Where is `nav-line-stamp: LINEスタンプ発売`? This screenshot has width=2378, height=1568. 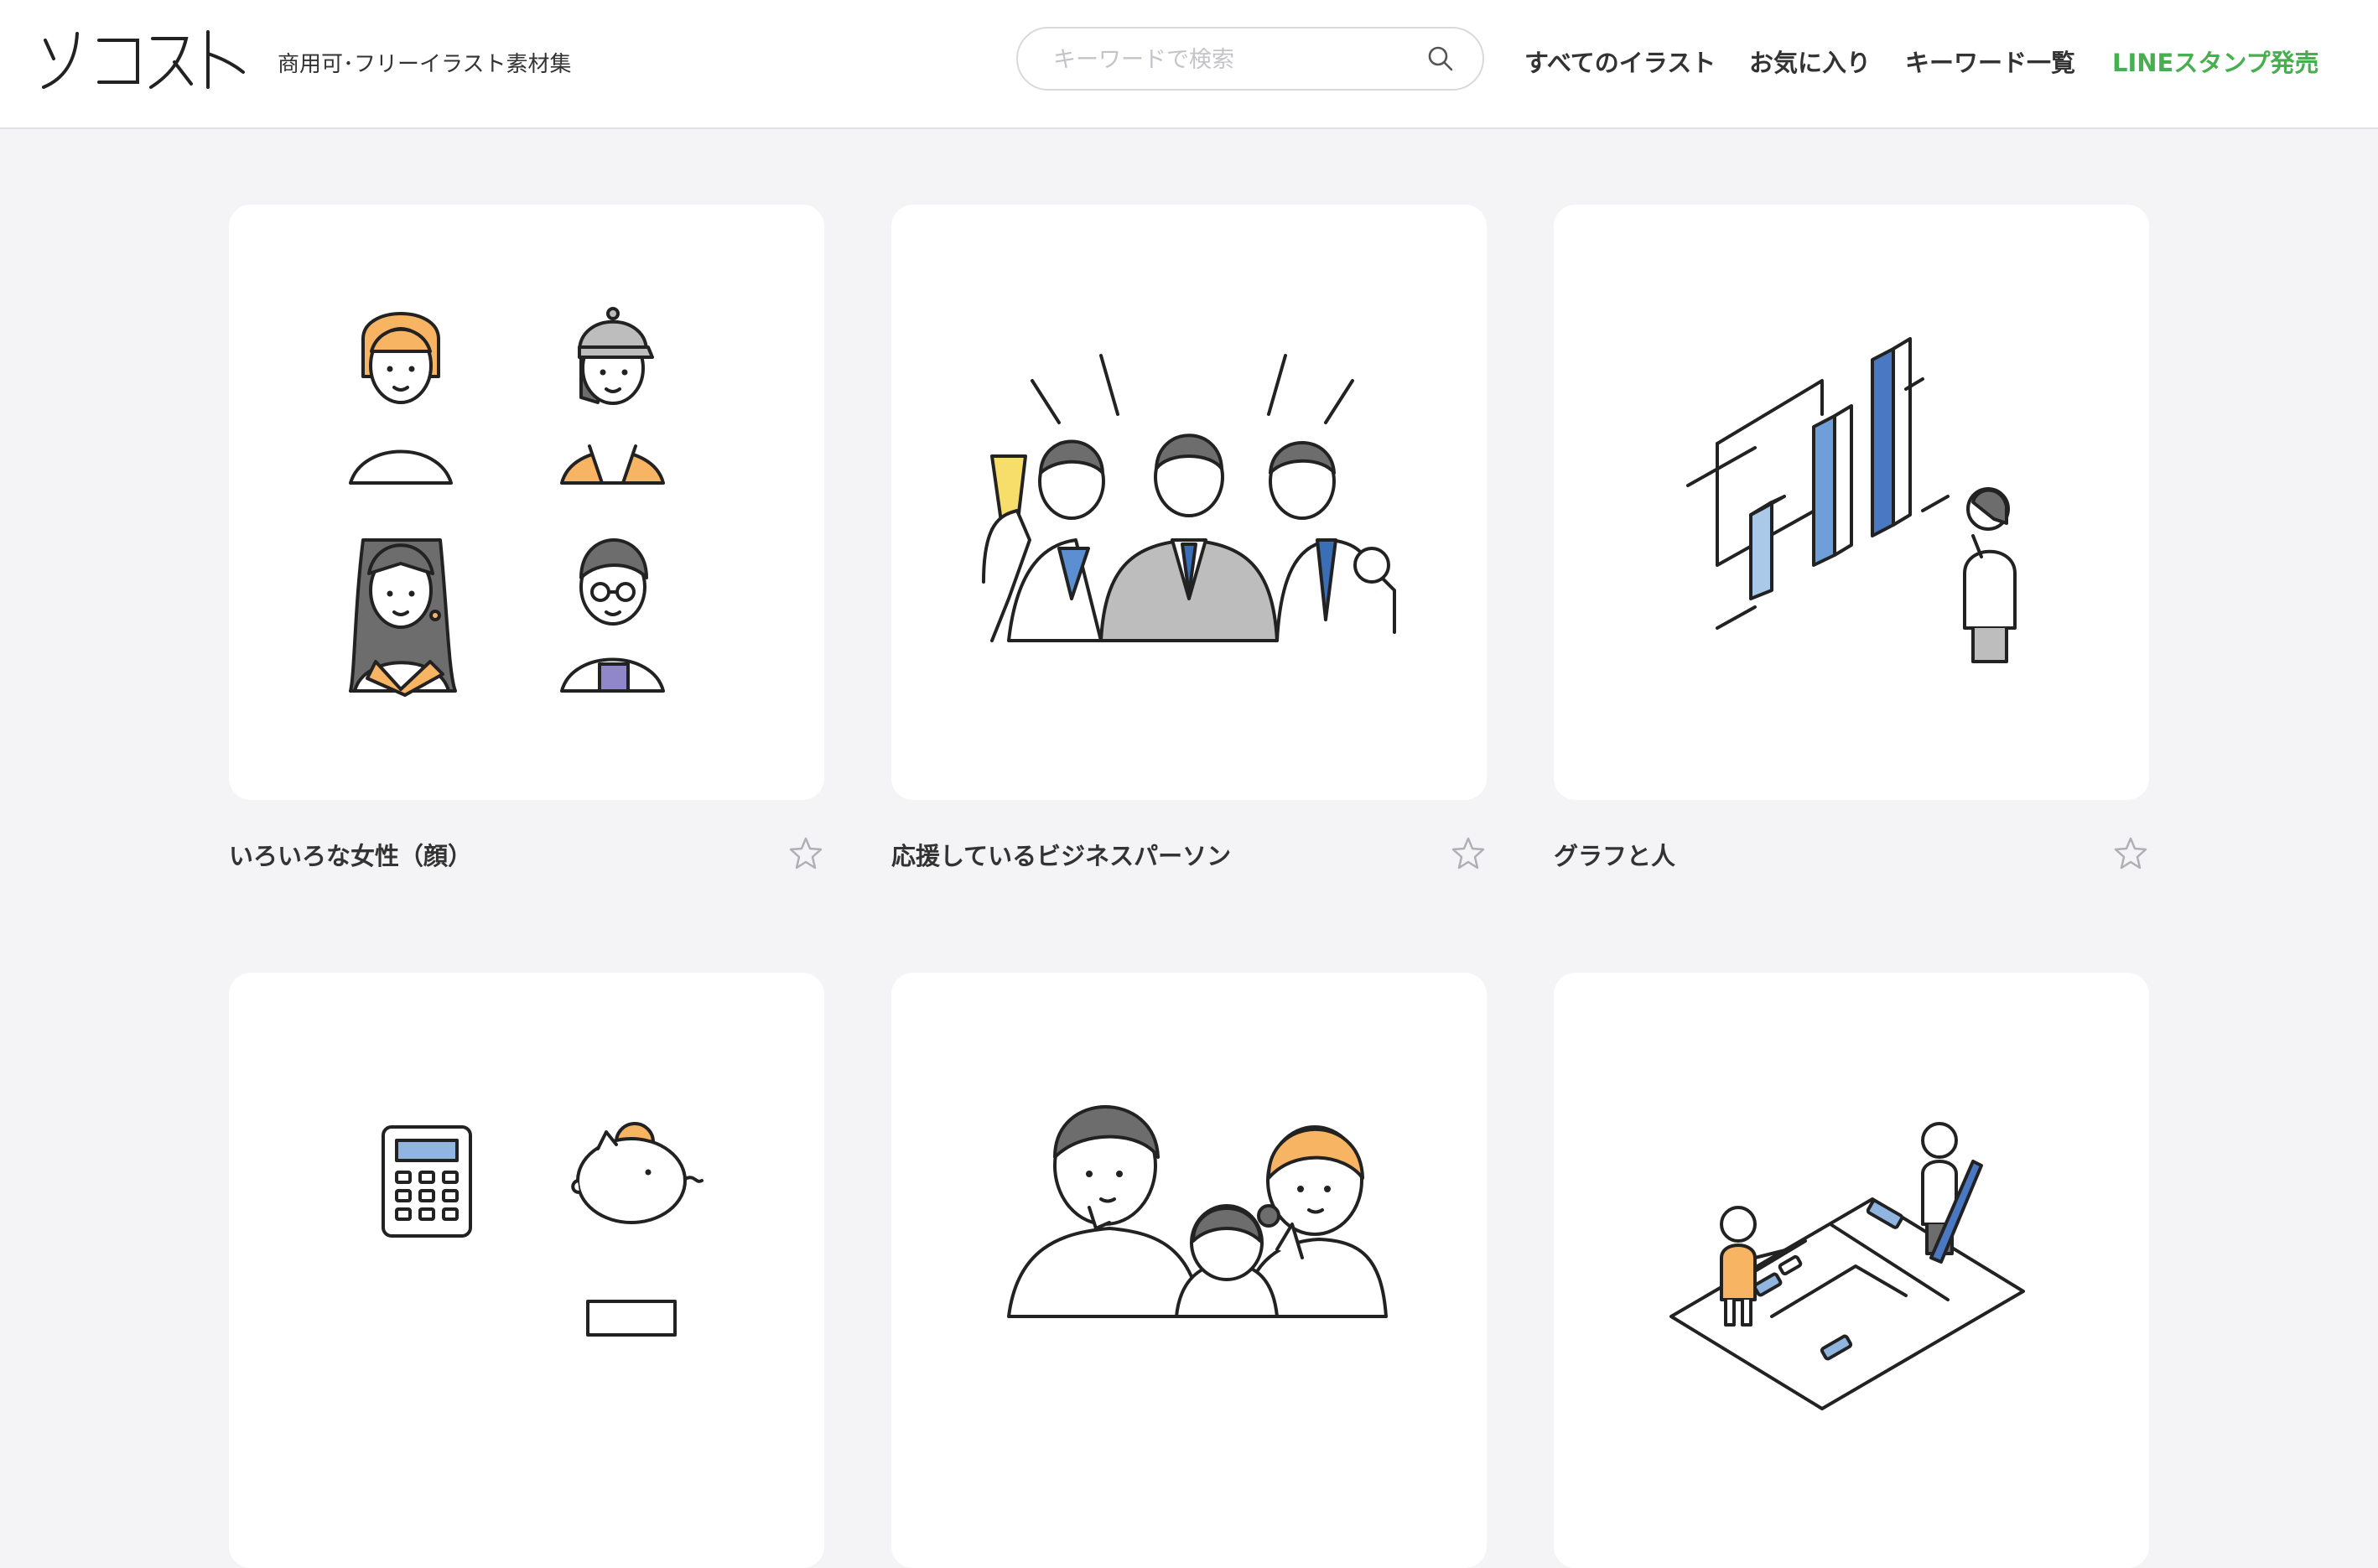
nav-line-stamp: LINEスタンプ発売 is located at coordinates (2215, 61).